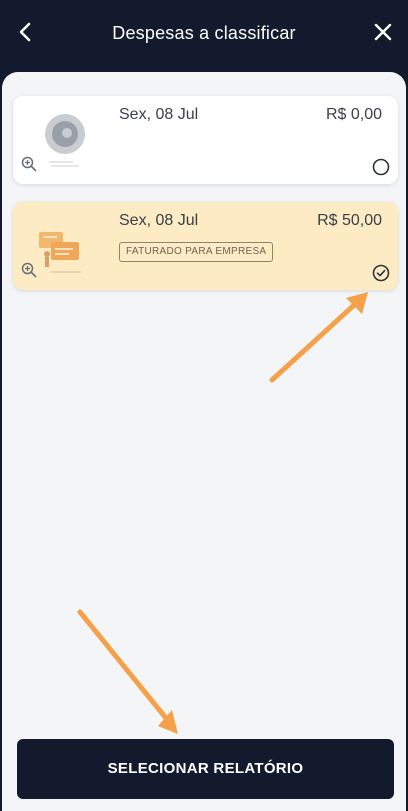  Describe the element at coordinates (205, 140) in the screenshot. I see `expense-card: Sex, 08 Jul R$ 0,00` at that location.